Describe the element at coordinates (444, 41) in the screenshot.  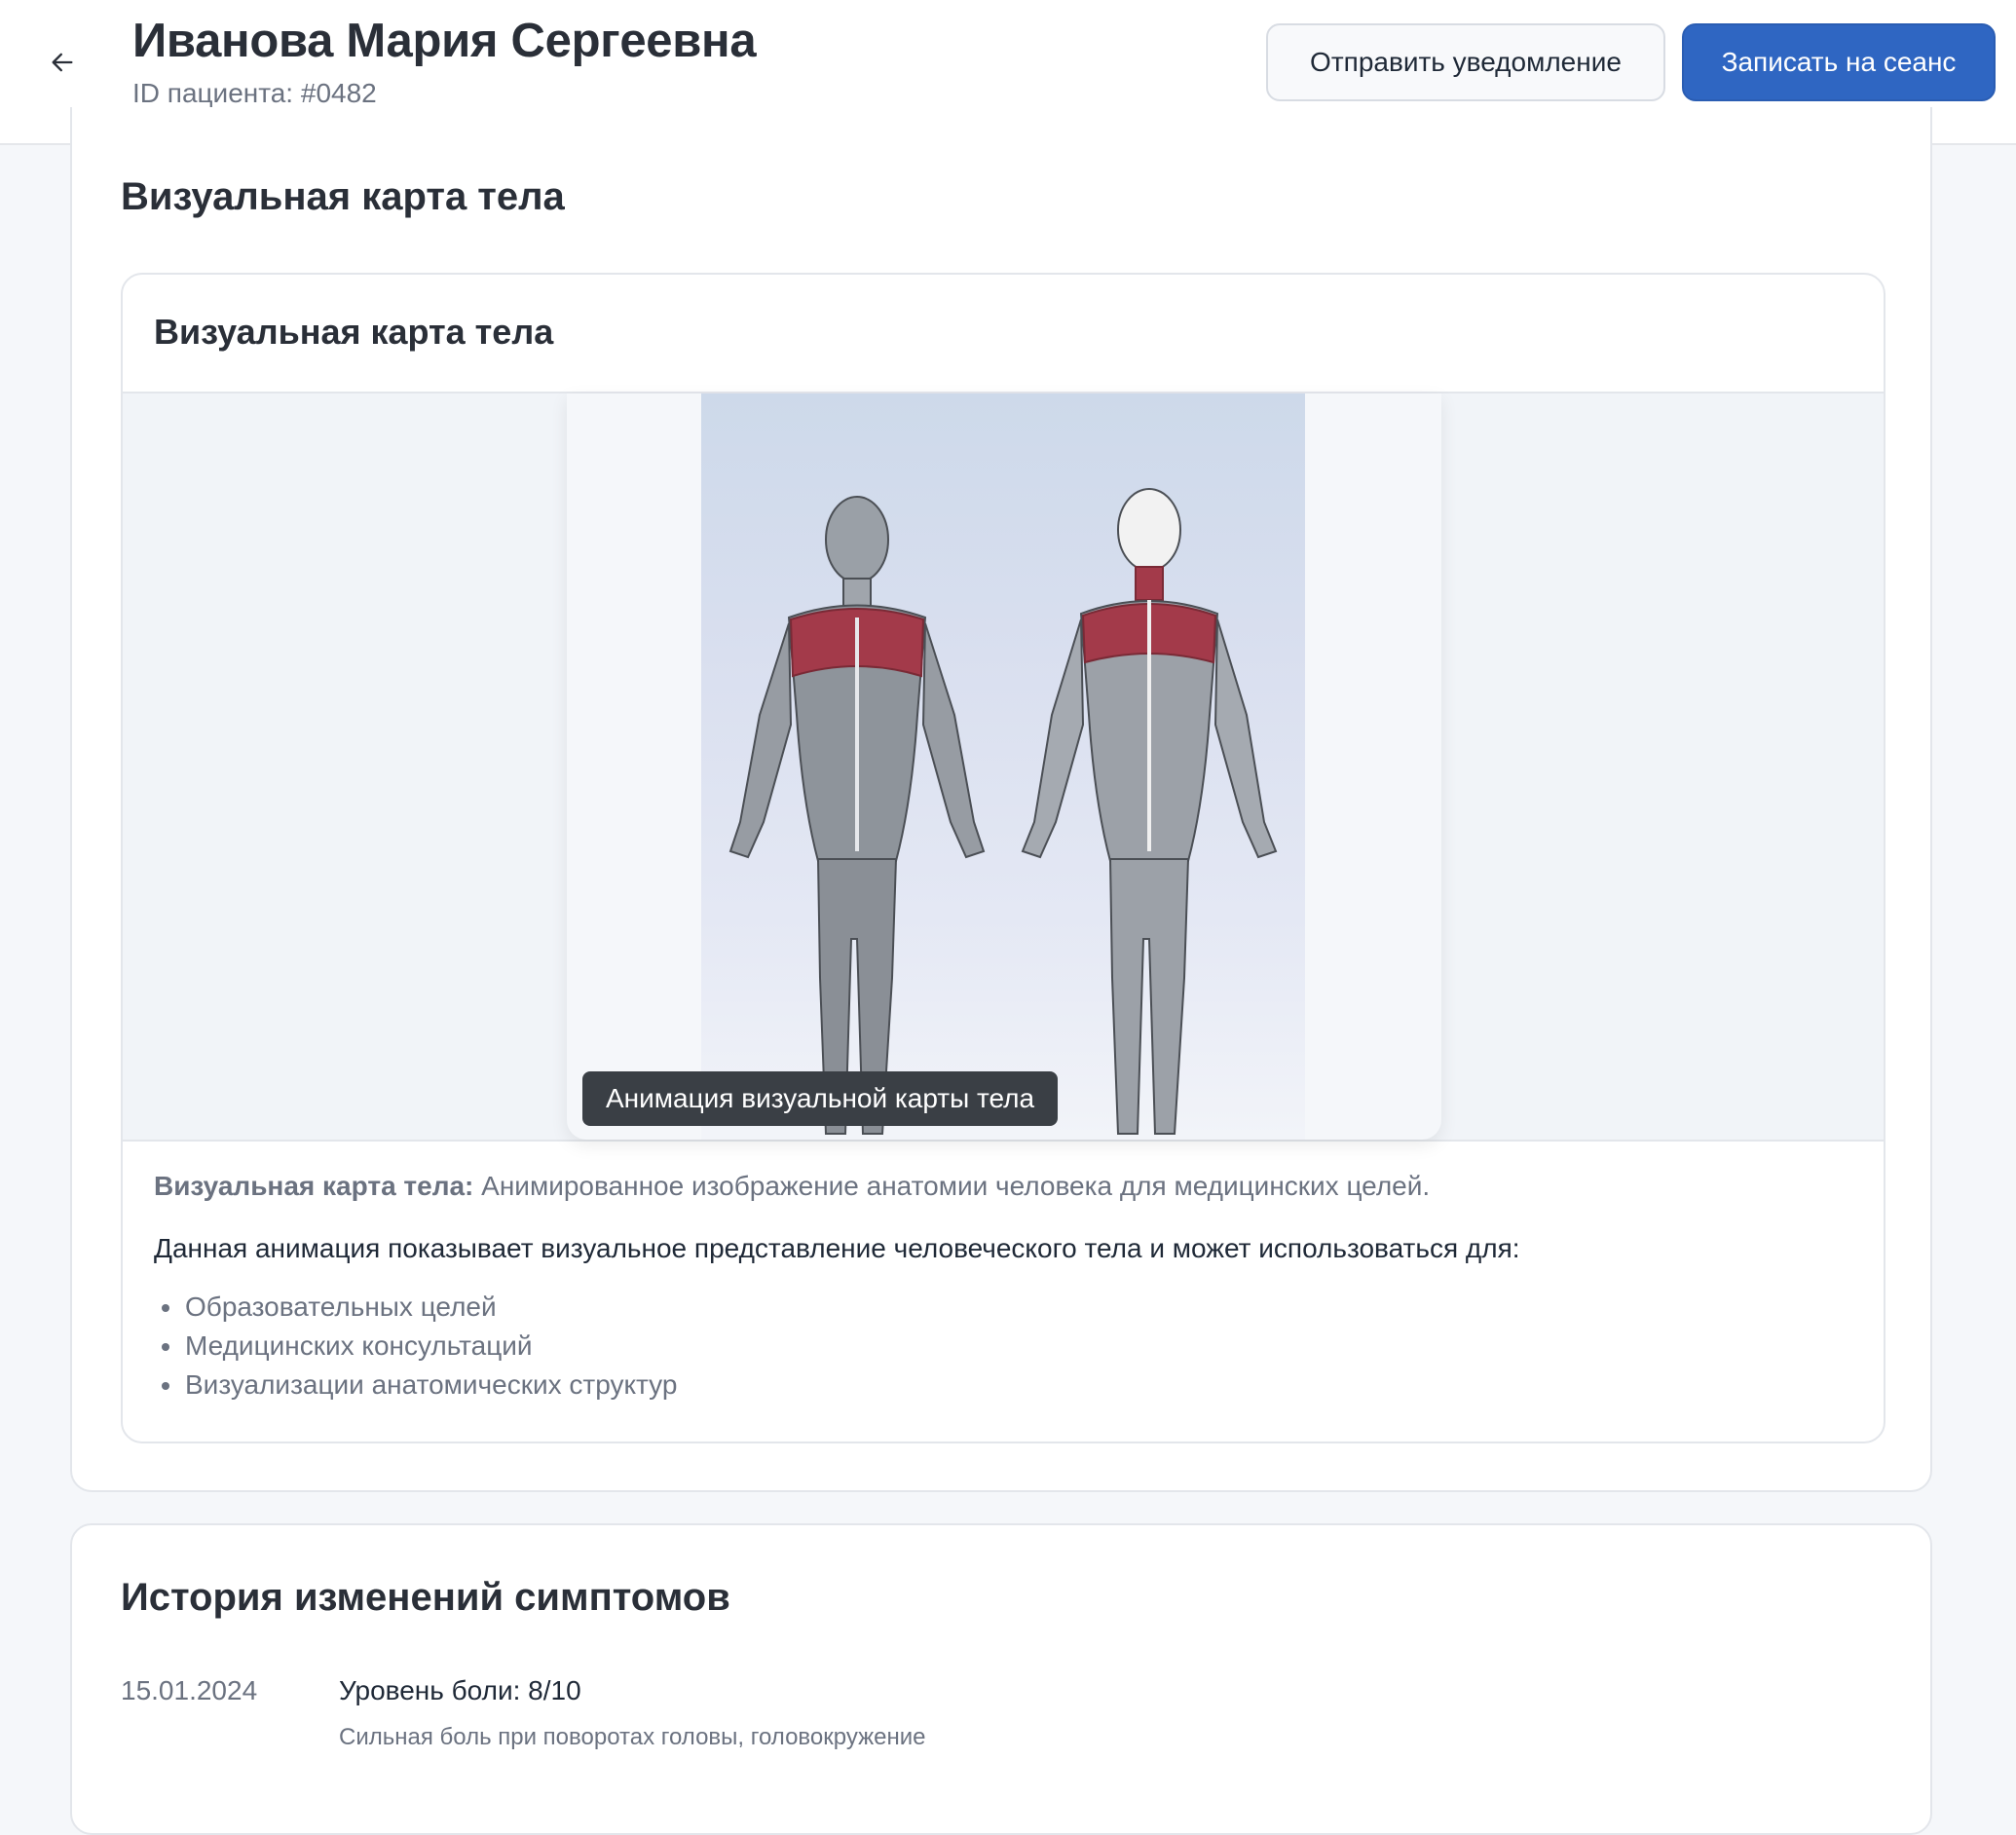
I see `page-title: Иванова Мария Сергеевна` at that location.